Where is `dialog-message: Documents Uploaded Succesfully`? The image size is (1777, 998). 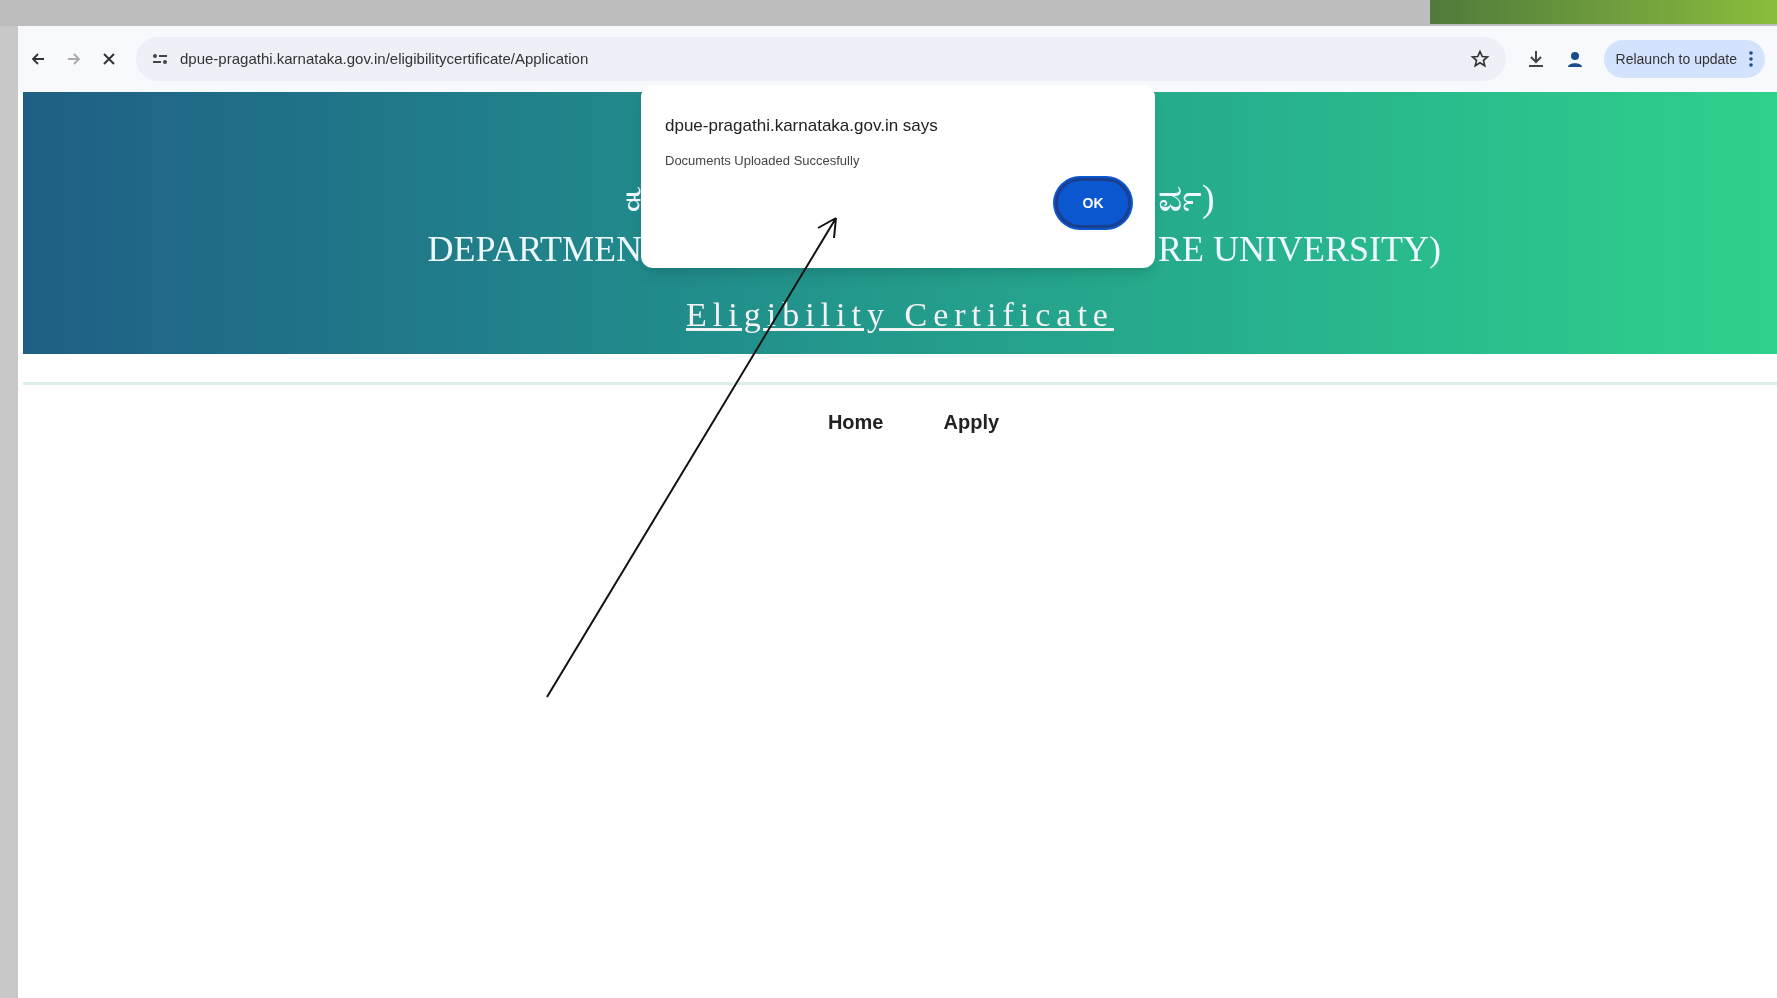 dialog-message: Documents Uploaded Succesfully is located at coordinates (763, 160).